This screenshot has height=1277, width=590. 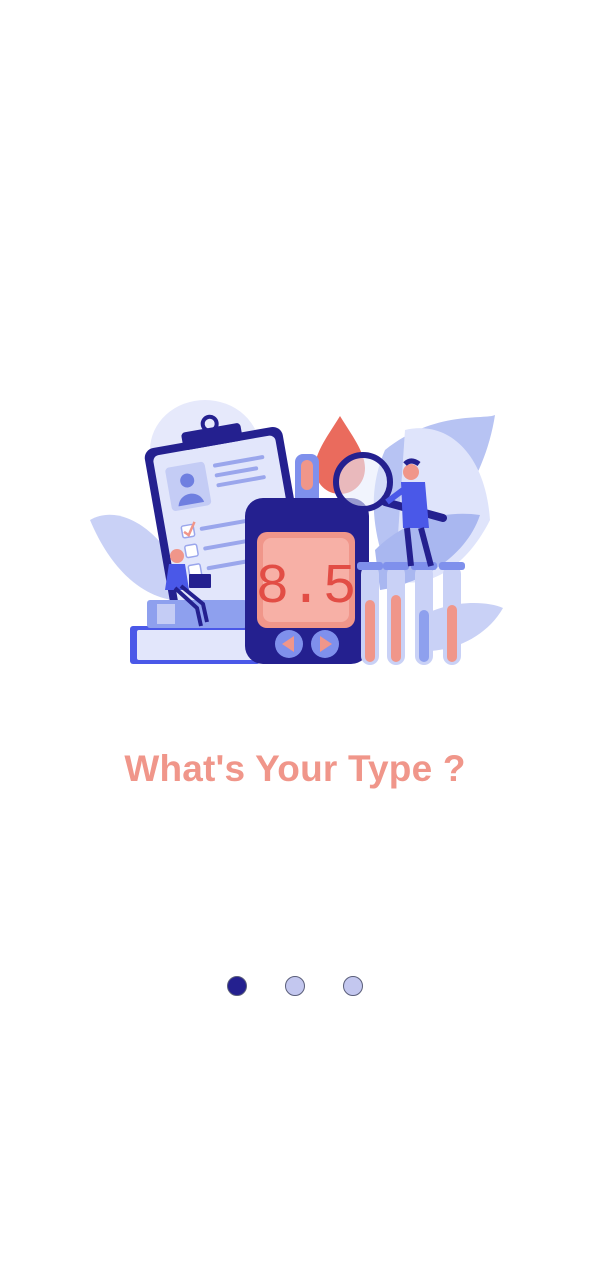 What do you see at coordinates (306, 587) in the screenshot?
I see `meter-reading: 8.5` at bounding box center [306, 587].